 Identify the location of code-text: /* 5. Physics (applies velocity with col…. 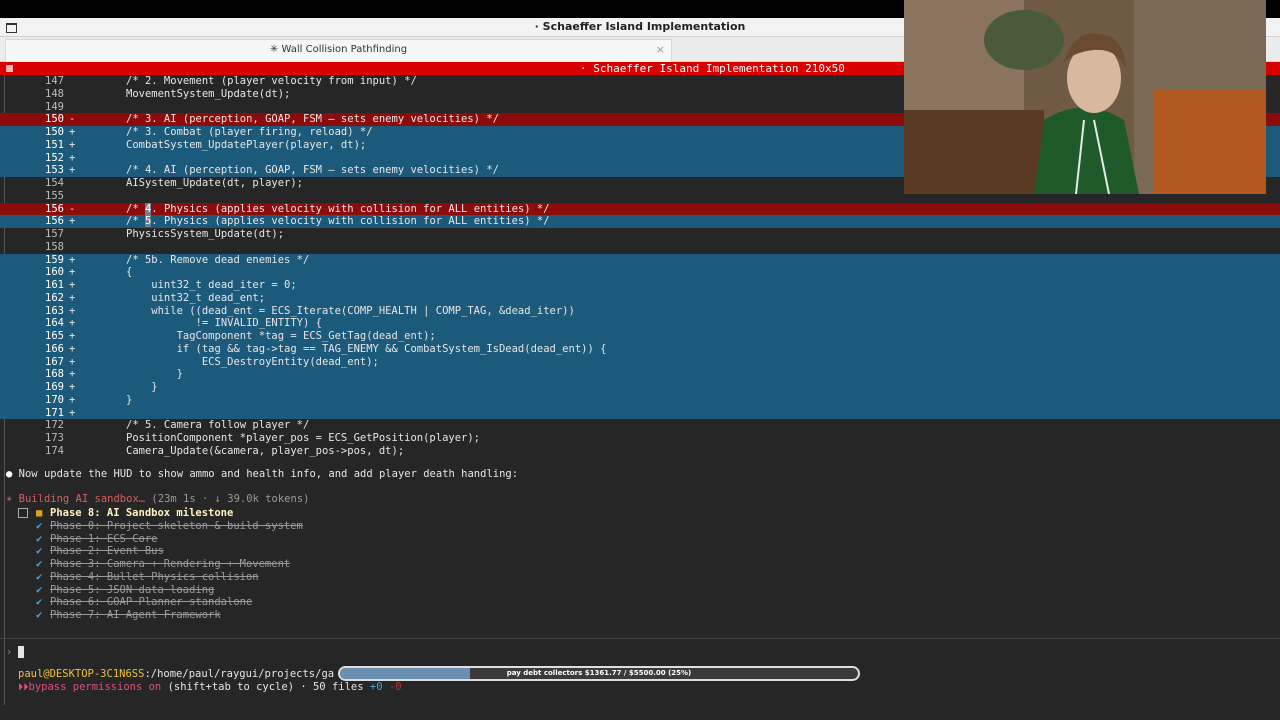
(338, 221).